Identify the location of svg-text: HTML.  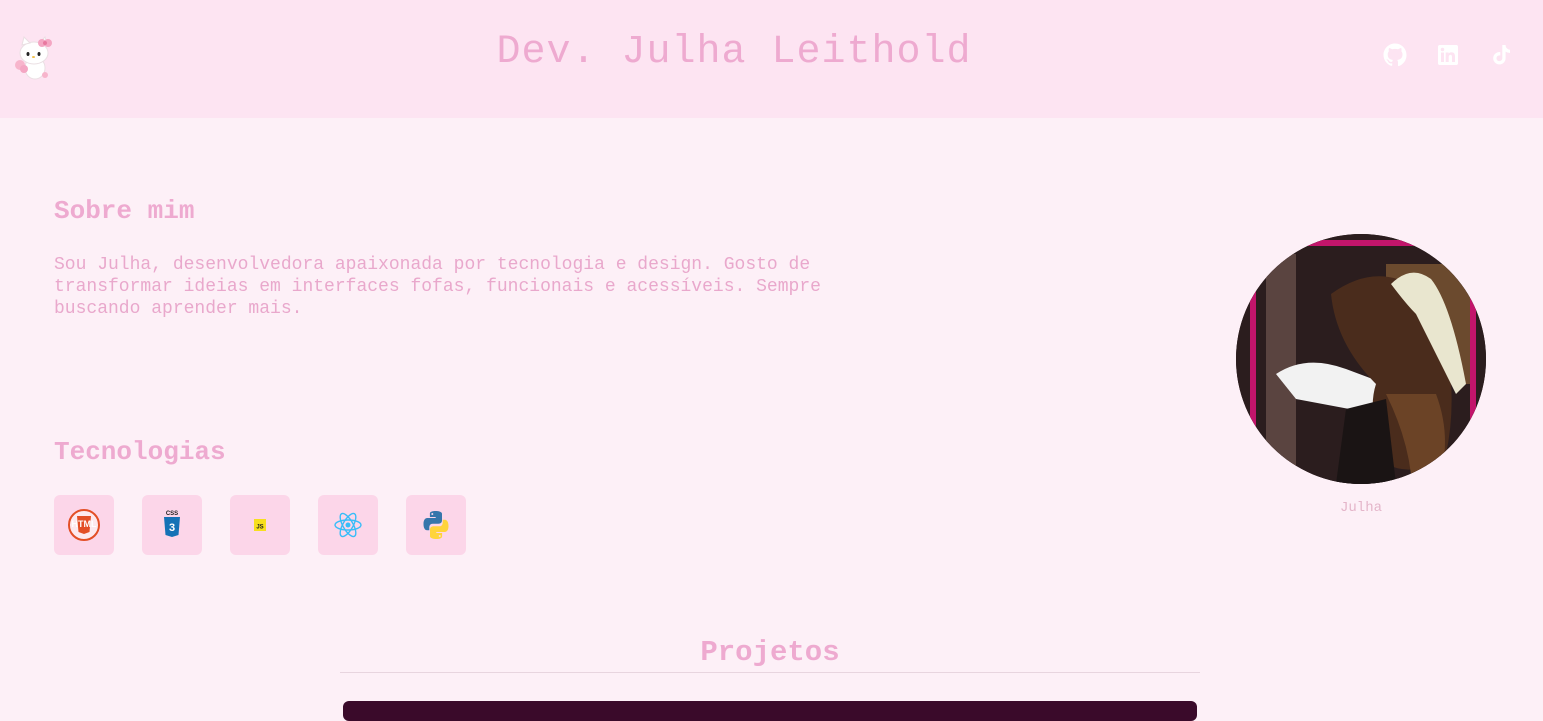
(84, 524).